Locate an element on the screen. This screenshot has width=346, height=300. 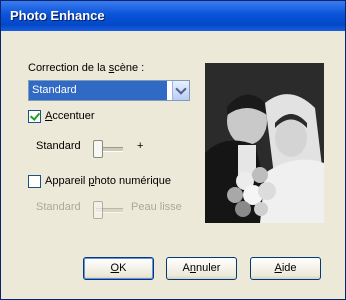
checkmark-icon is located at coordinates (35, 115).